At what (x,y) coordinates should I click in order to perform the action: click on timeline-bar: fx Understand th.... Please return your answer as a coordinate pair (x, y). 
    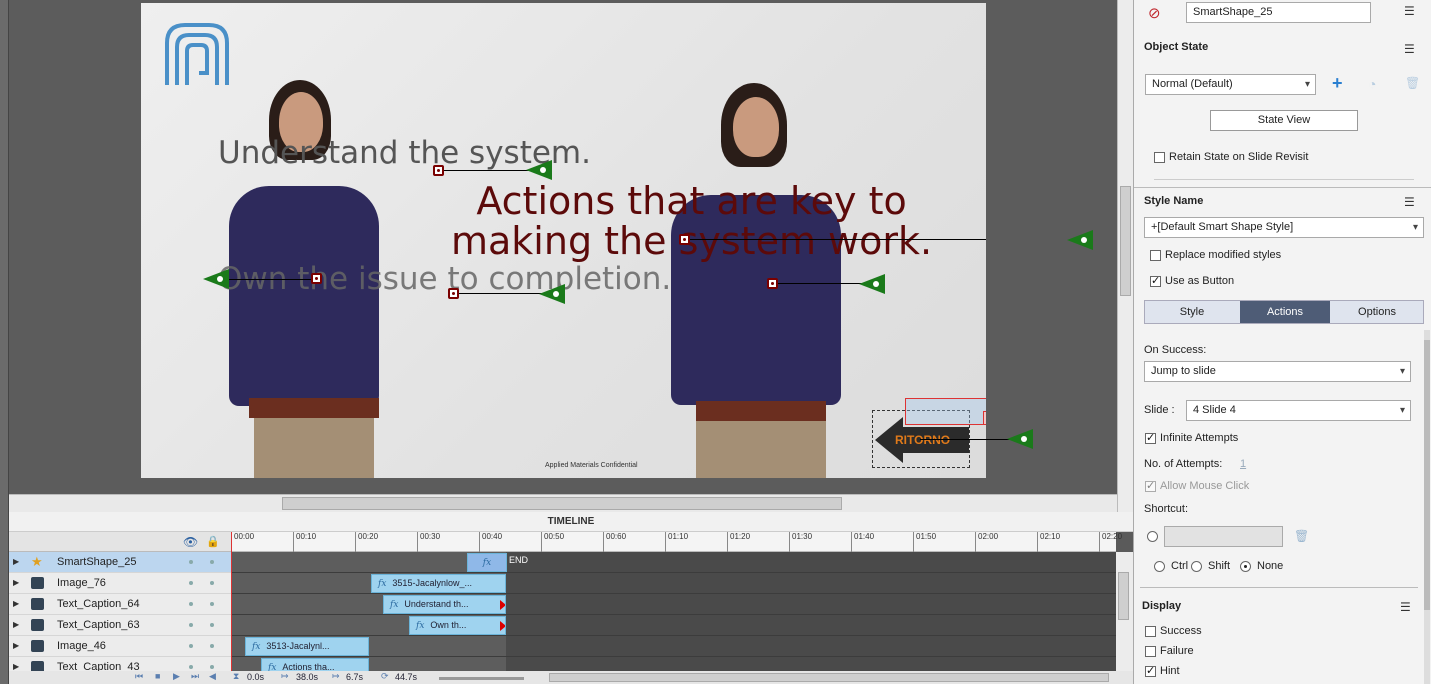
    Looking at the image, I should click on (444, 604).